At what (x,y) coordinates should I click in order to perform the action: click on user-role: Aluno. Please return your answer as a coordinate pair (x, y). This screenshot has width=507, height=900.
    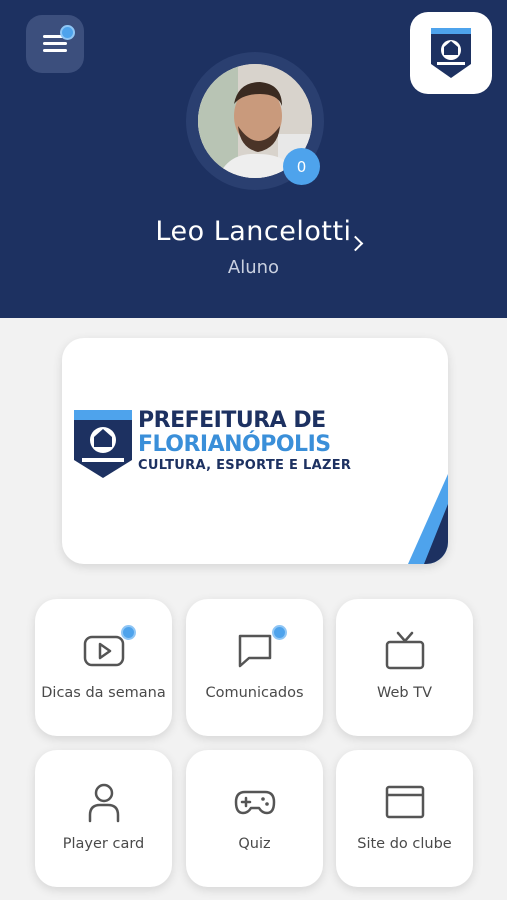
    Looking at the image, I should click on (253, 267).